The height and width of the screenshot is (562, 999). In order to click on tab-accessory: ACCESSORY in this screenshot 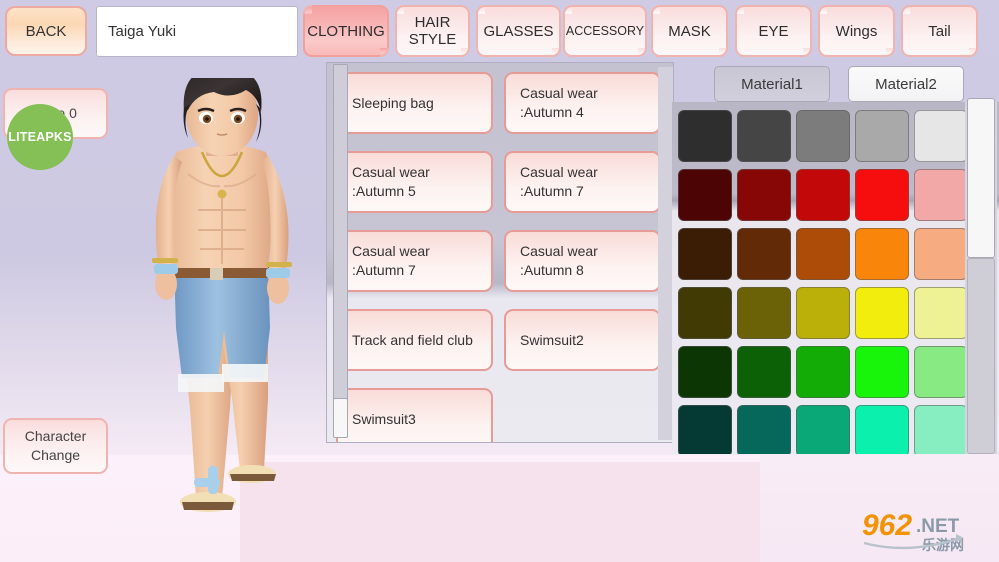, I will do `click(605, 31)`.